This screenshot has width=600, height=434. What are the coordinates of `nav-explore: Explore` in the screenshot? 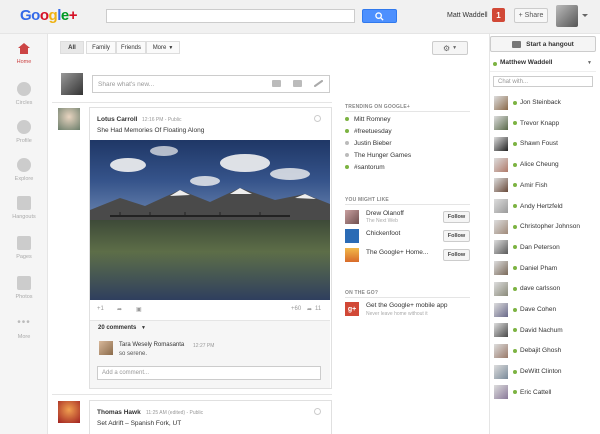 It's located at (24, 170).